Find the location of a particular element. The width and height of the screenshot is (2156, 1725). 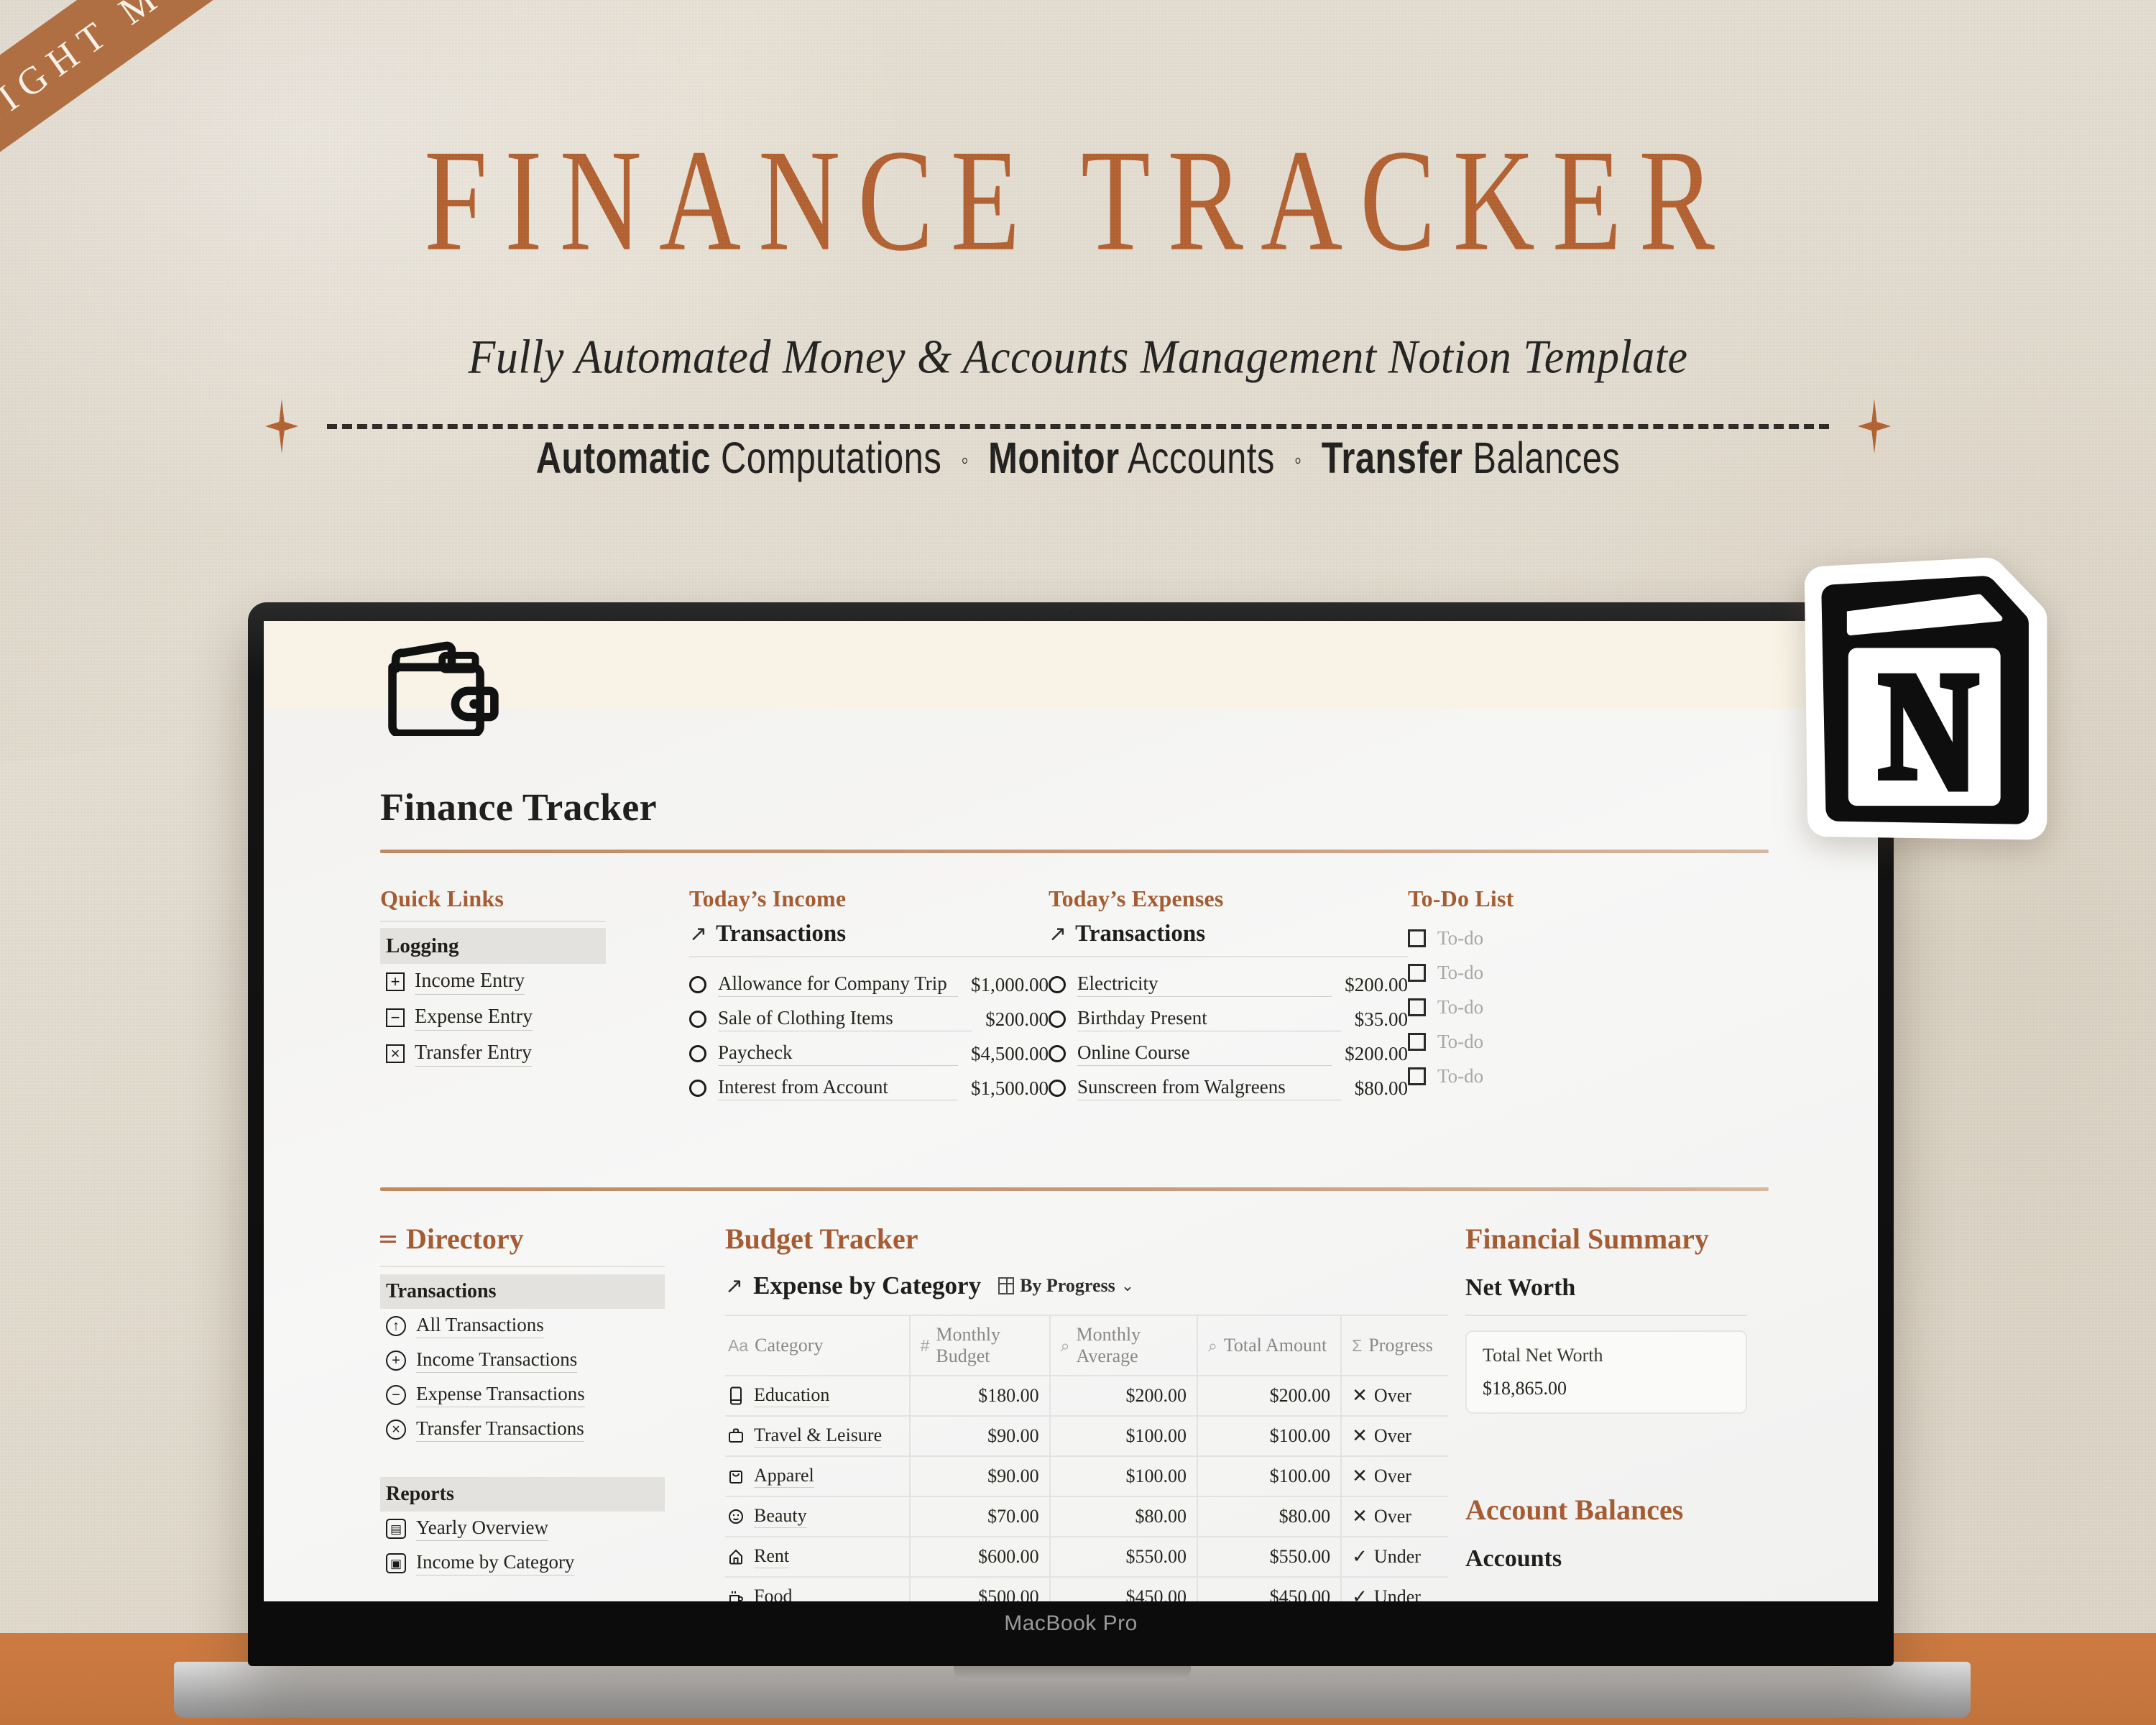

x-circle-icon: × is located at coordinates (396, 1430).